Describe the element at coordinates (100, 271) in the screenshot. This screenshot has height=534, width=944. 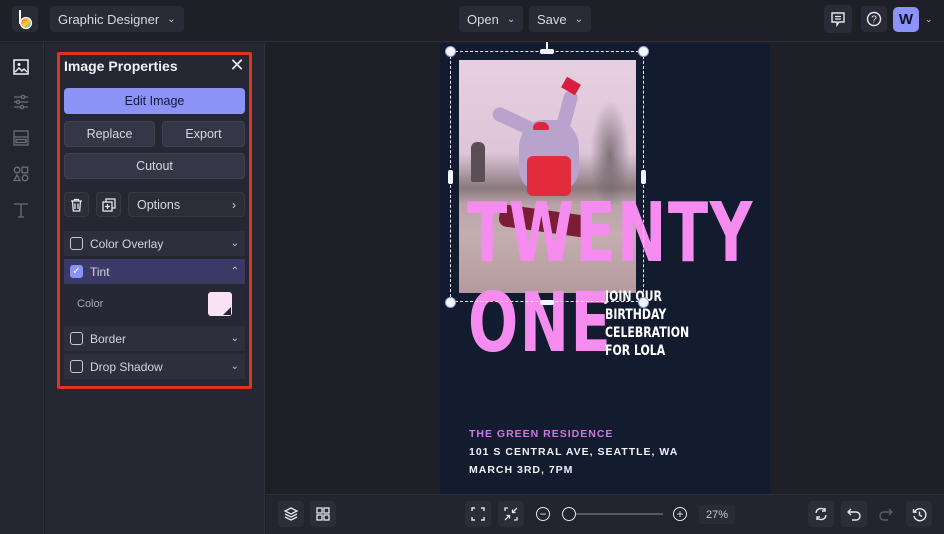
I see `accordion-label: Tint` at that location.